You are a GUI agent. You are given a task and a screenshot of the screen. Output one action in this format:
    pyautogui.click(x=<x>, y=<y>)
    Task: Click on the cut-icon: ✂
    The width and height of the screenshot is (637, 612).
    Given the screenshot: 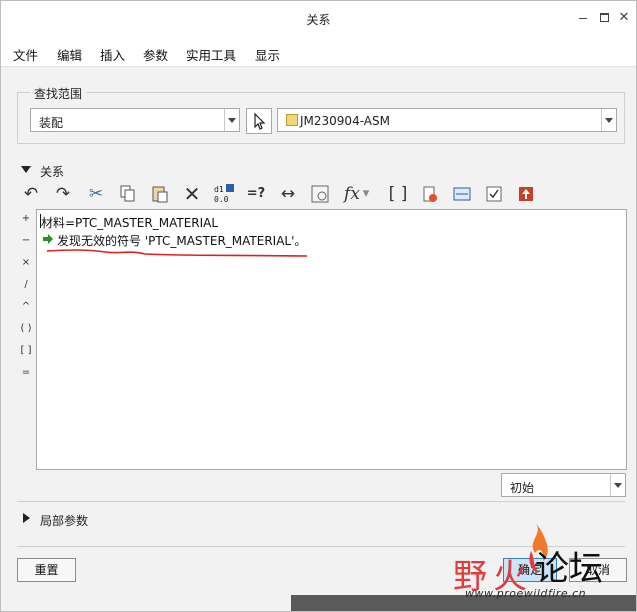 What is the action you would take?
    pyautogui.click(x=96, y=194)
    